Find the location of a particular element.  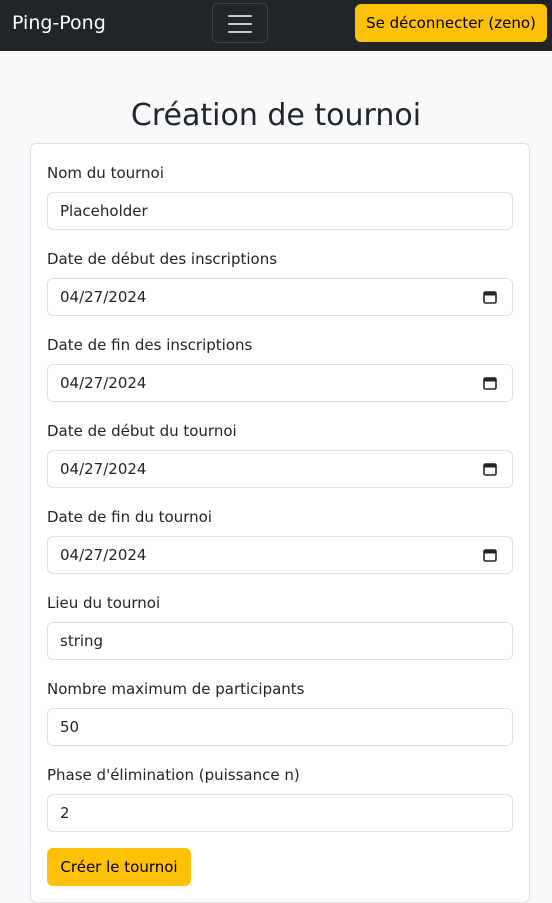

tournament-end-value: 04/27/2024 is located at coordinates (103, 555).